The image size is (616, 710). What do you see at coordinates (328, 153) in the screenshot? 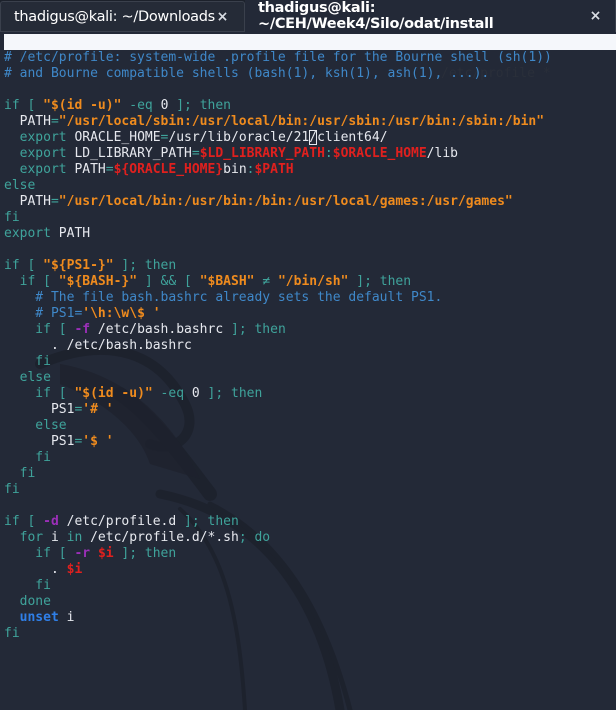
I see `keyword-token: :` at bounding box center [328, 153].